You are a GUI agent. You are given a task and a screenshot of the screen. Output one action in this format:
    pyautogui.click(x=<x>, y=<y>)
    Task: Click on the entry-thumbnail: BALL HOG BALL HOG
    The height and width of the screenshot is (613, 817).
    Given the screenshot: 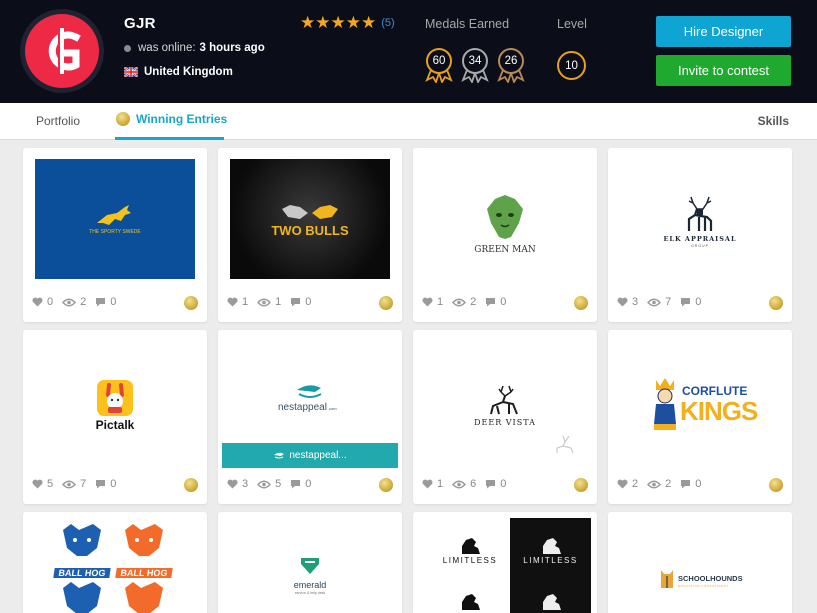 What is the action you would take?
    pyautogui.click(x=115, y=562)
    